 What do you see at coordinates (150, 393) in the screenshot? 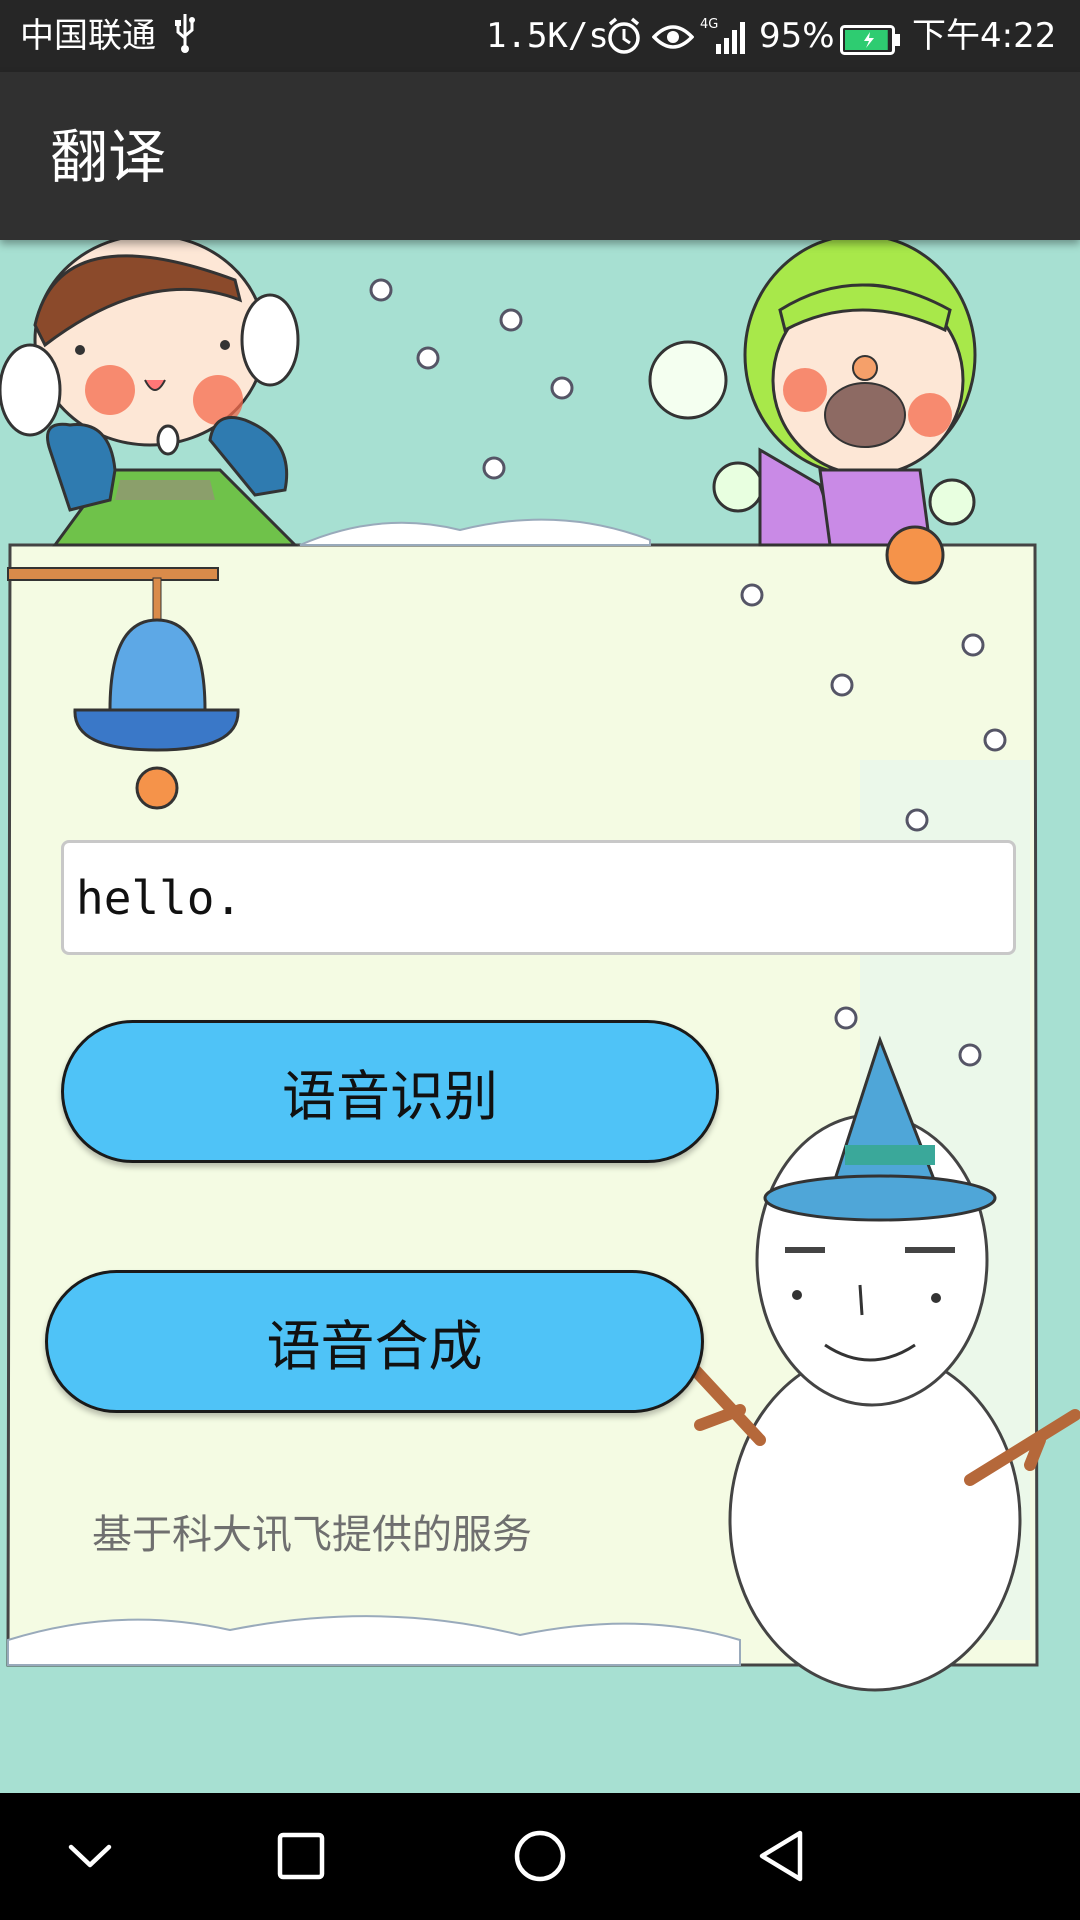
I see `boy-character` at bounding box center [150, 393].